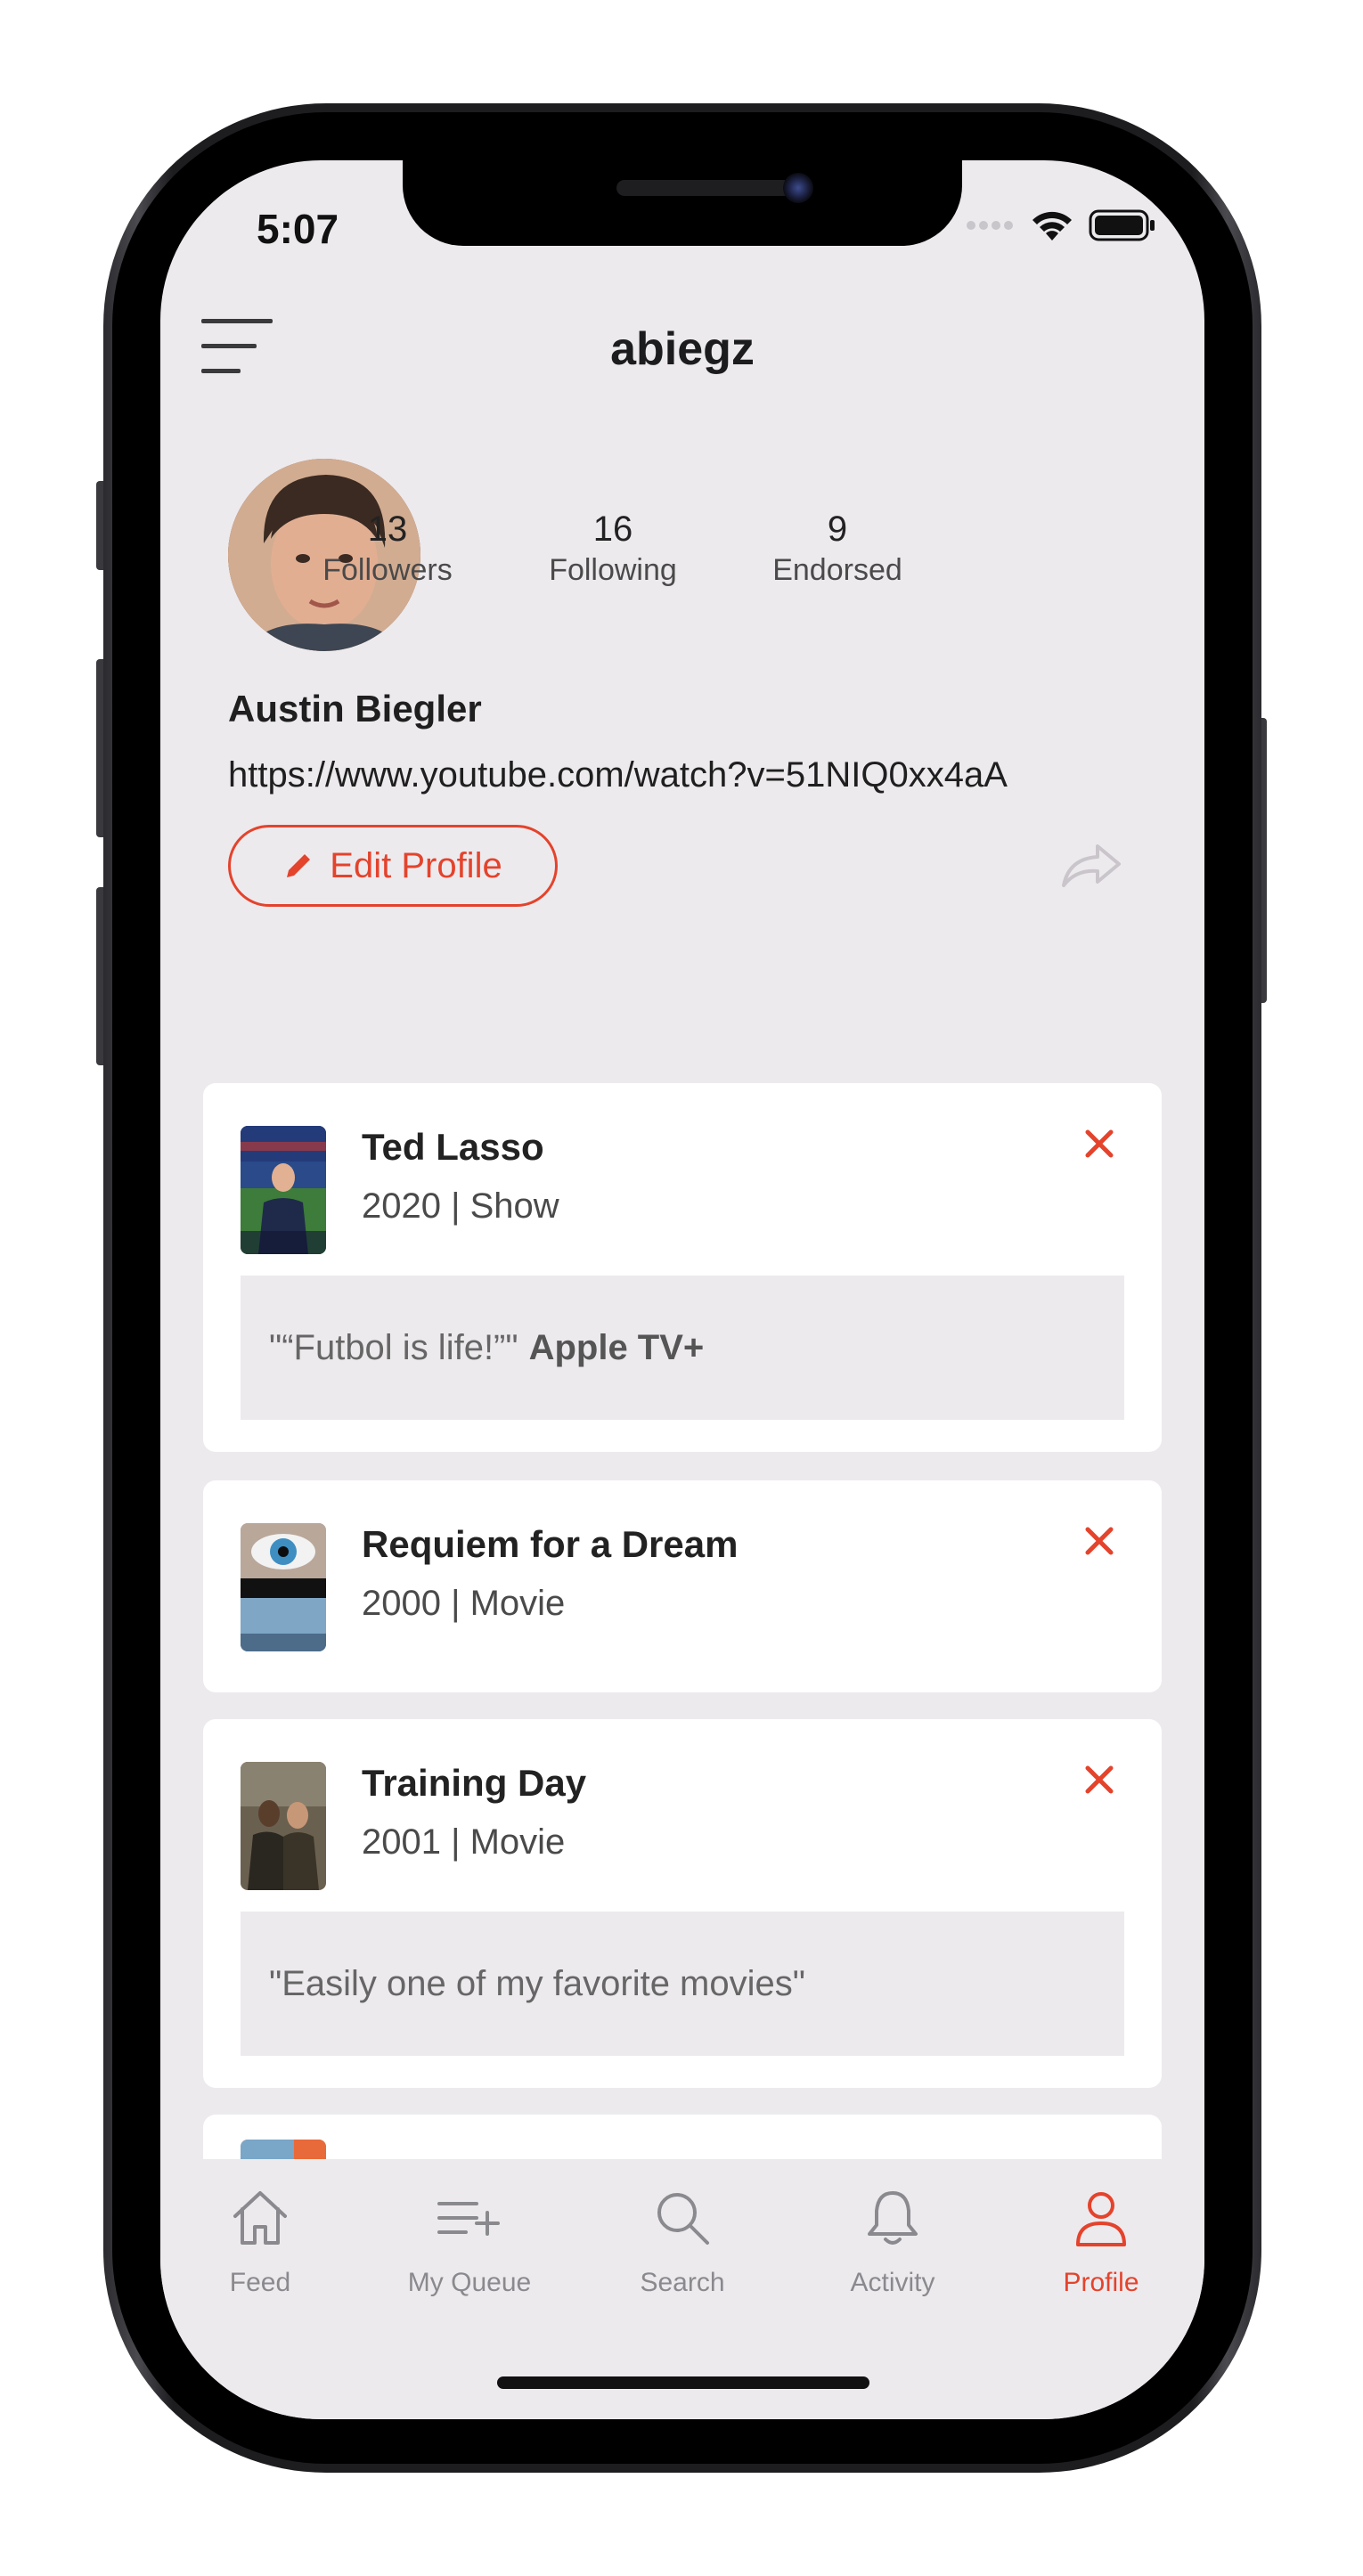 The height and width of the screenshot is (2576, 1363). I want to click on cellular-signal-icon, so click(990, 226).